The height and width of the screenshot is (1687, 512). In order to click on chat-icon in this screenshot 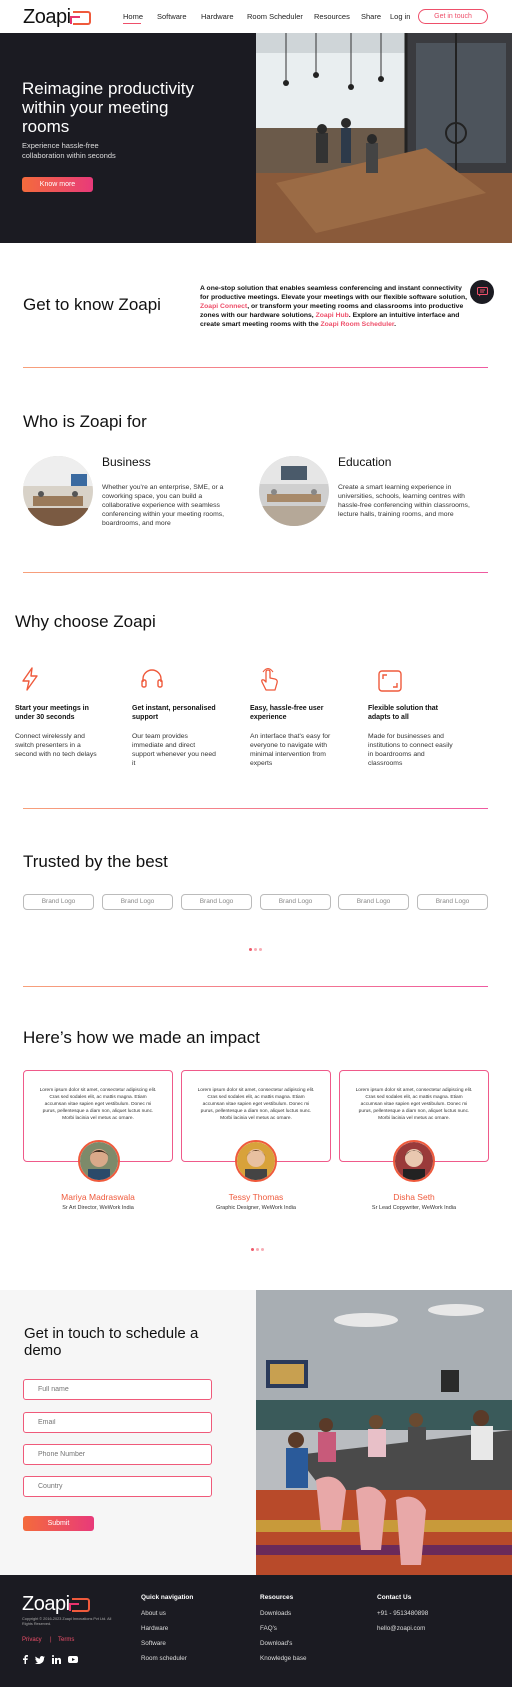, I will do `click(482, 292)`.